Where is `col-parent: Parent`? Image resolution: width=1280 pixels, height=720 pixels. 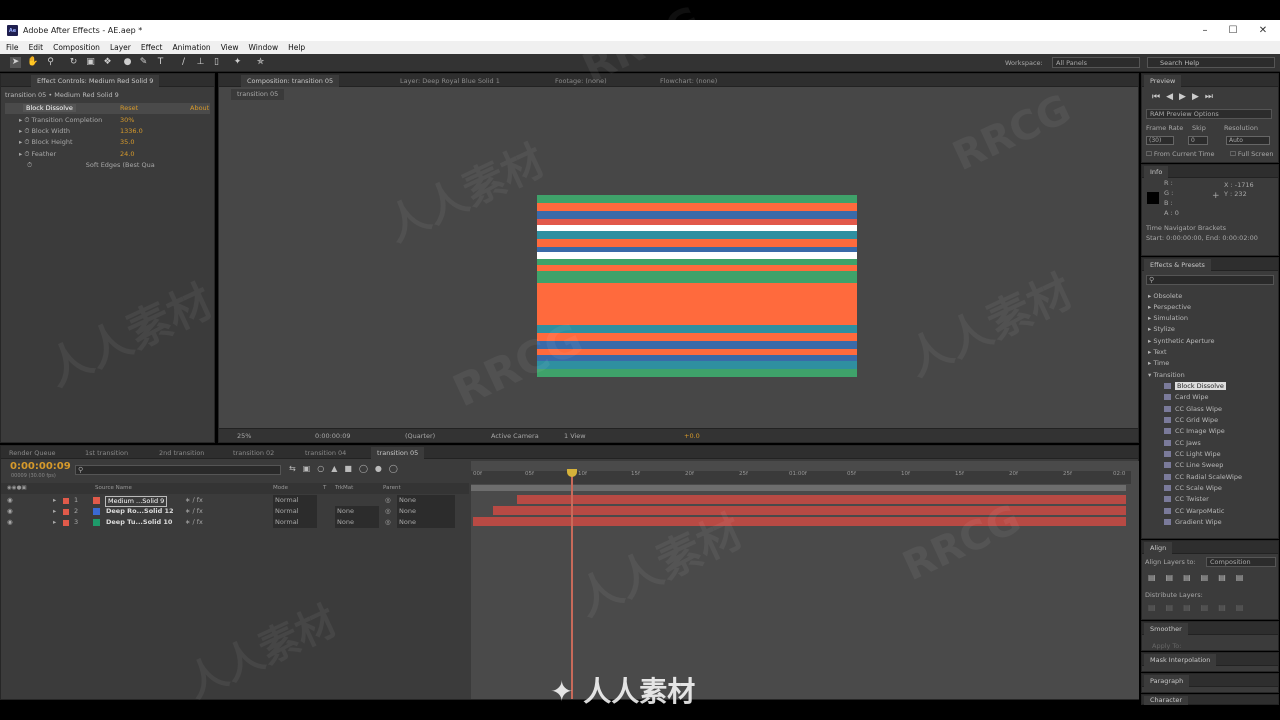
col-parent: Parent is located at coordinates (392, 488).